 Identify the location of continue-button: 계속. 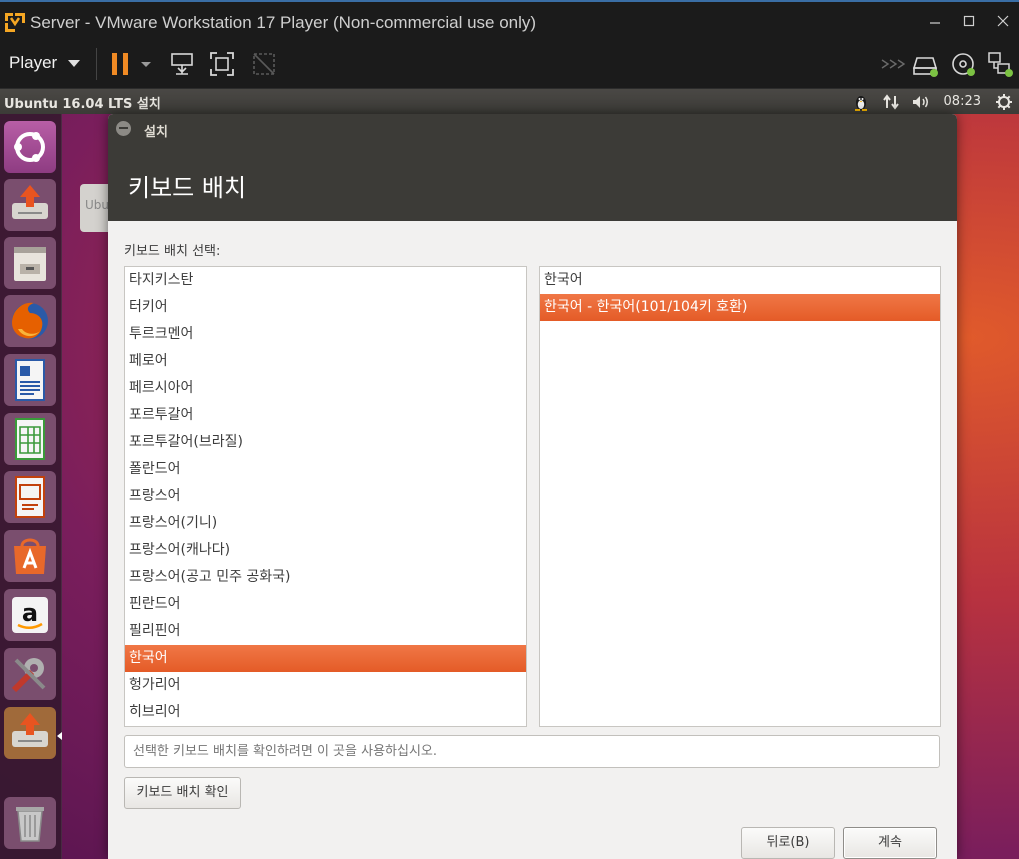
(890, 843).